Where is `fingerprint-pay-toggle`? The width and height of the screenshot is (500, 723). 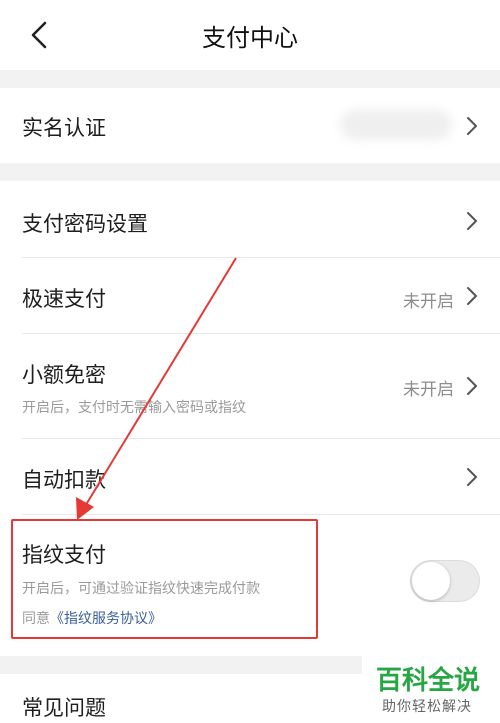 fingerprint-pay-toggle is located at coordinates (445, 581).